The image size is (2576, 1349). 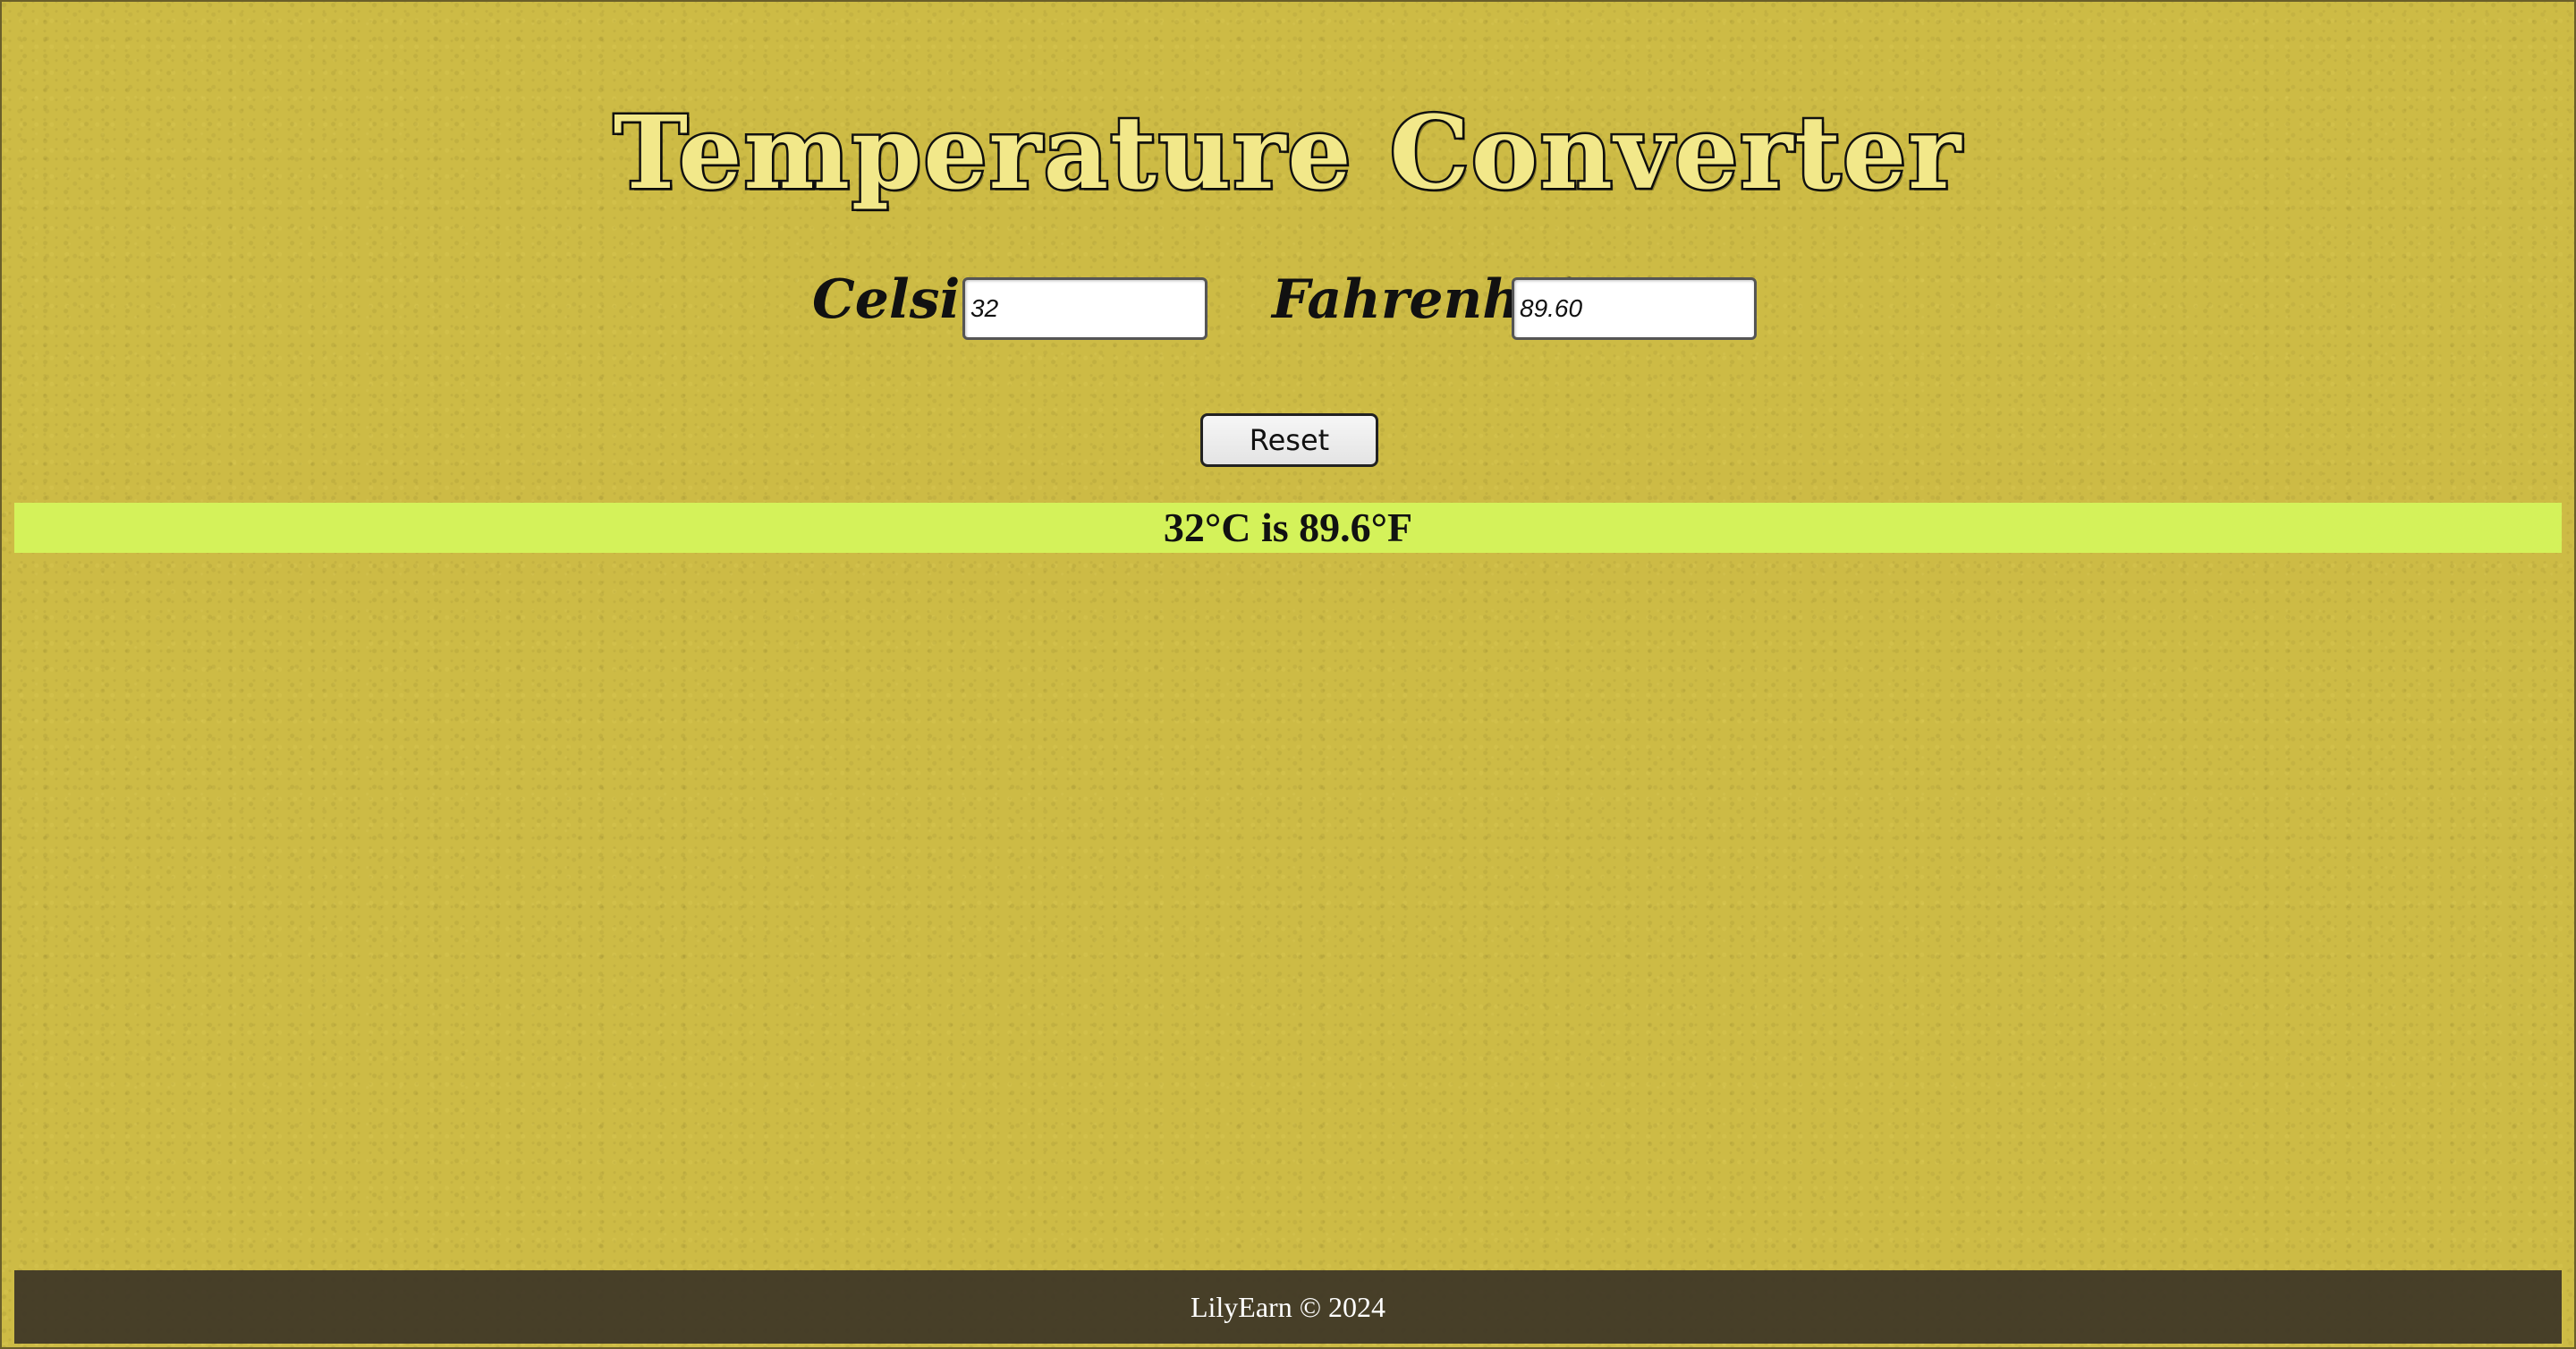 What do you see at coordinates (1289, 440) in the screenshot?
I see `reset-button: Reset` at bounding box center [1289, 440].